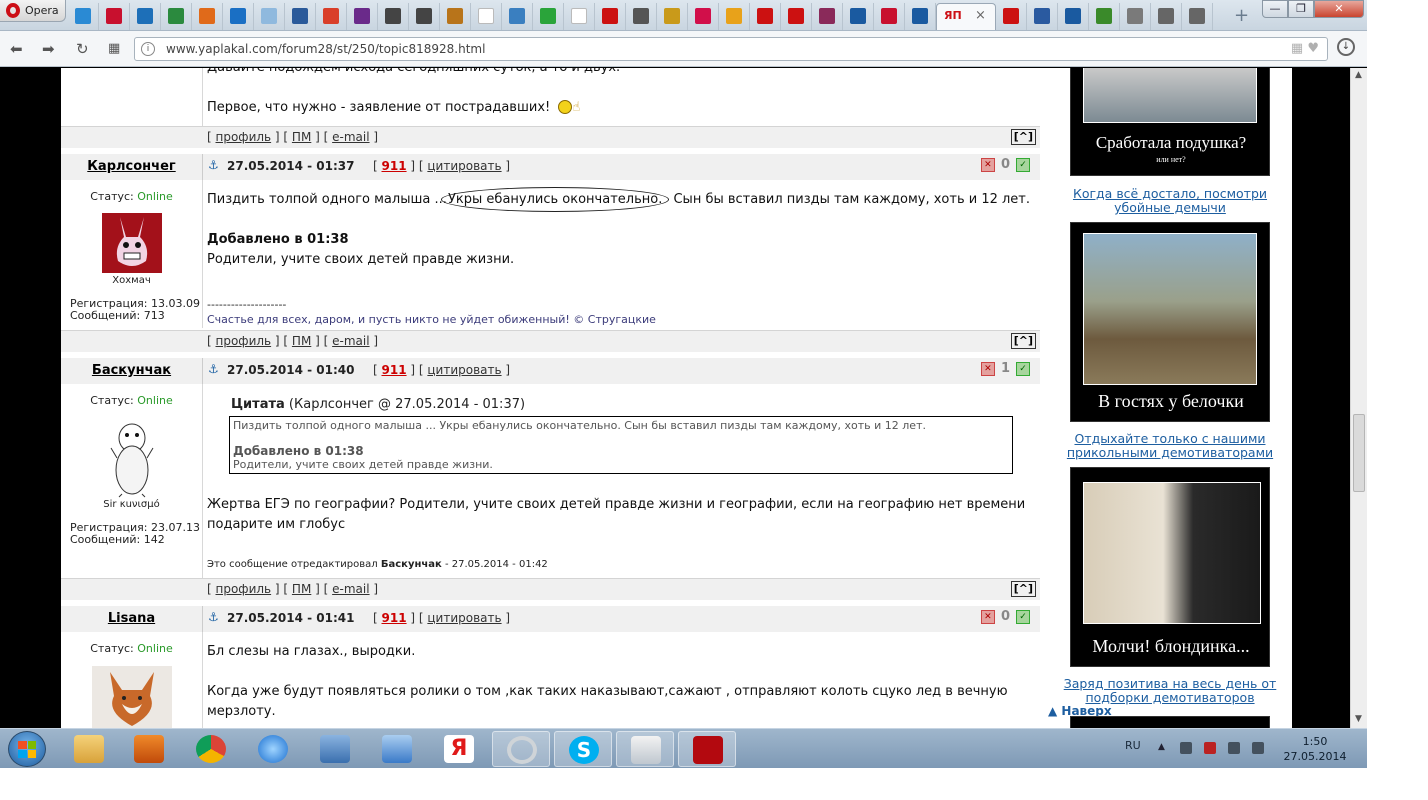  What do you see at coordinates (707, 749) in the screenshot?
I see `taskbar-acrobat` at bounding box center [707, 749].